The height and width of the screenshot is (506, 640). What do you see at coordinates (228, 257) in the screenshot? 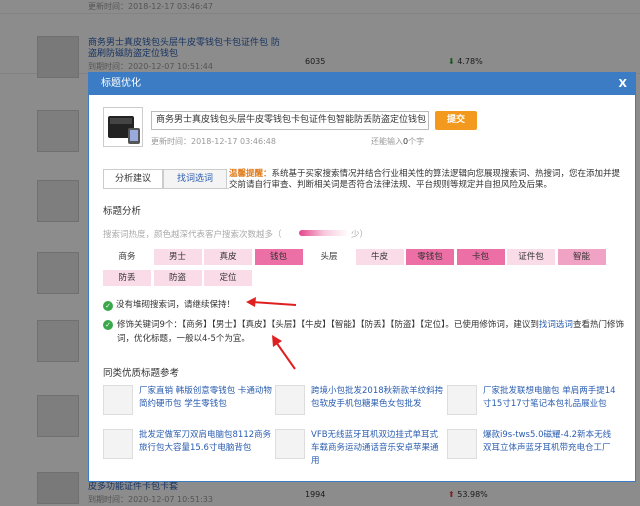
I see `keyword-chip: 真皮` at bounding box center [228, 257].